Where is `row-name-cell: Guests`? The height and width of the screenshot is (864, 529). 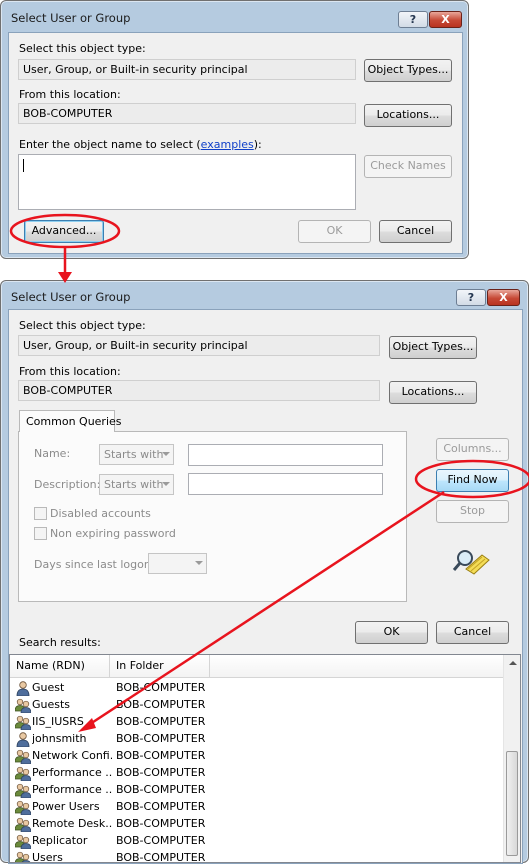
row-name-cell: Guests is located at coordinates (51, 704).